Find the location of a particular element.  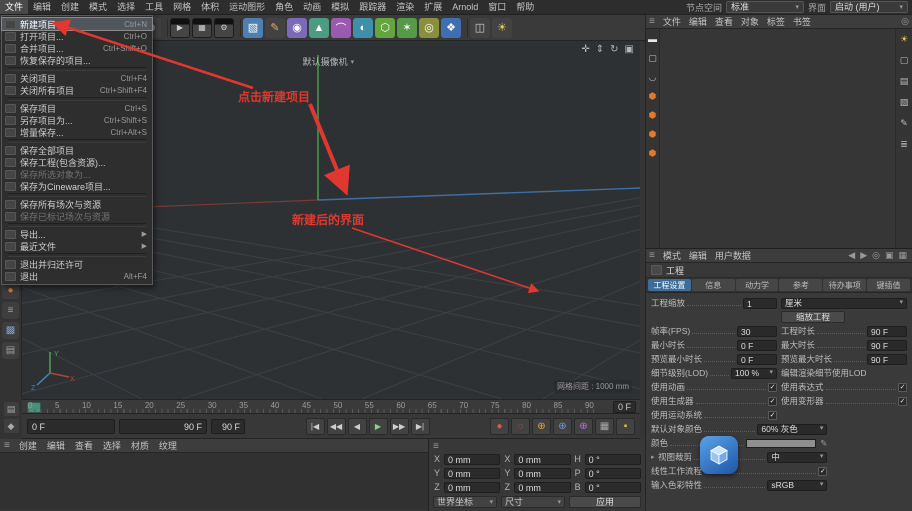

attribute-menu-item: 编辑 is located at coordinates (698, 255).